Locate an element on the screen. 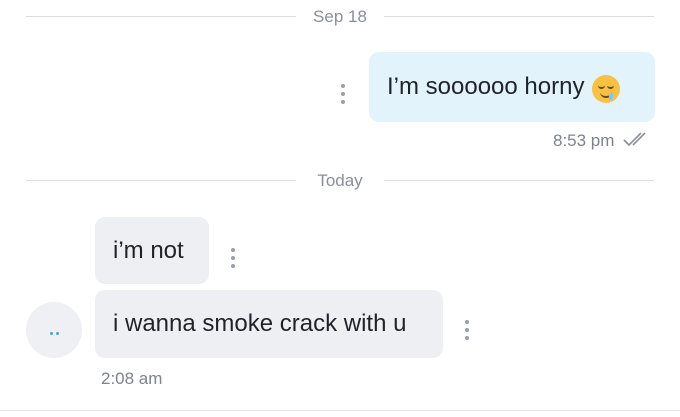  date-divider-today: Today is located at coordinates (340, 181).